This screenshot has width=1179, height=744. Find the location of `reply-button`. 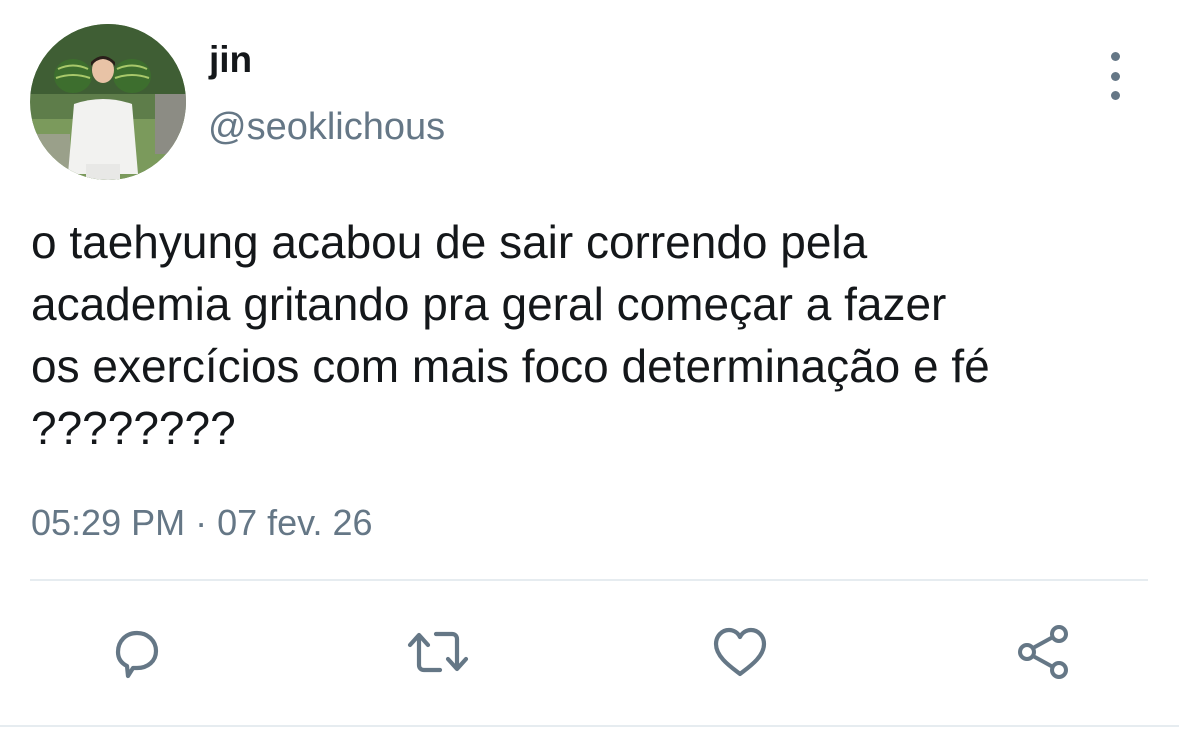

reply-button is located at coordinates (136, 652).